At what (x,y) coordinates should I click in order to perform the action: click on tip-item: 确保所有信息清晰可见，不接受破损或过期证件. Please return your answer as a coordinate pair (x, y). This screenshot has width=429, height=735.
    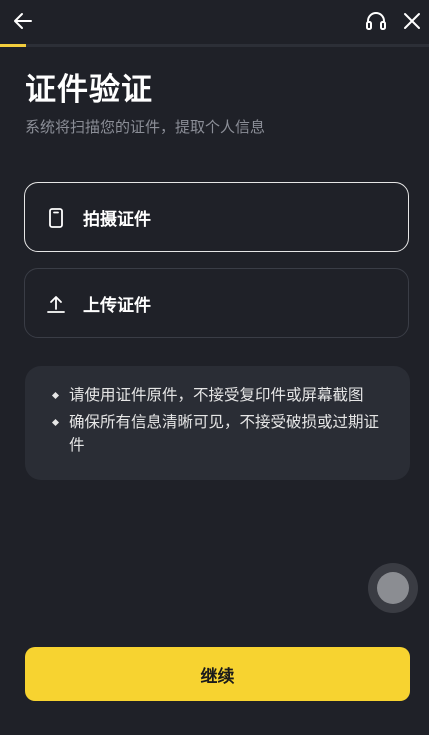
    Looking at the image, I should click on (219, 434).